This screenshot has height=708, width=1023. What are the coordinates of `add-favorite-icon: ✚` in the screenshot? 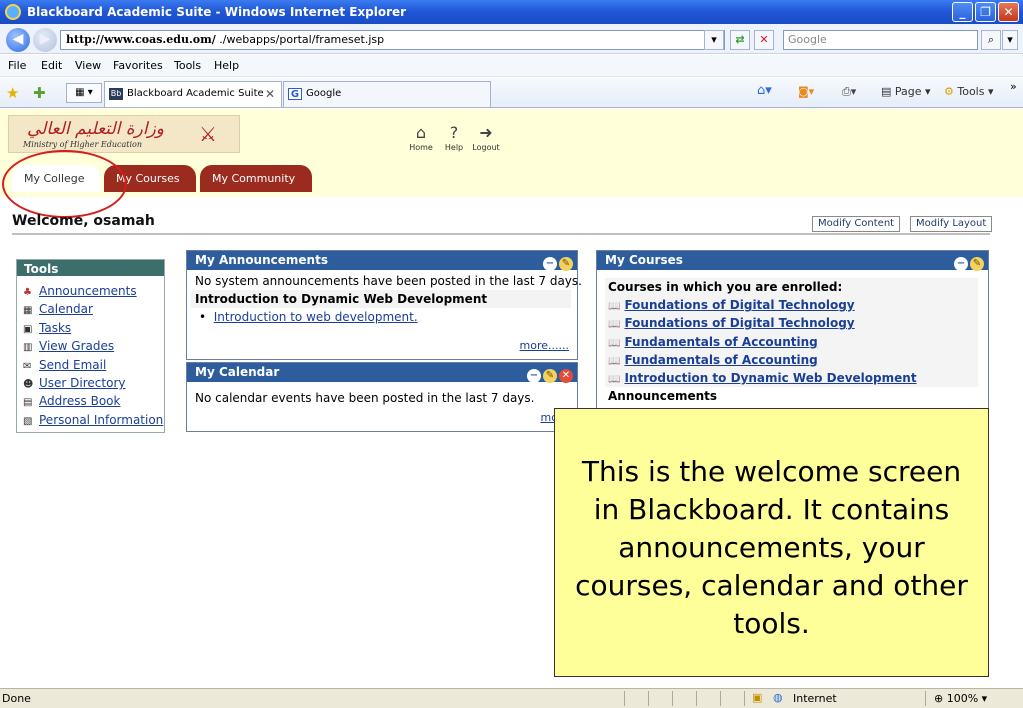 It's located at (39, 93).